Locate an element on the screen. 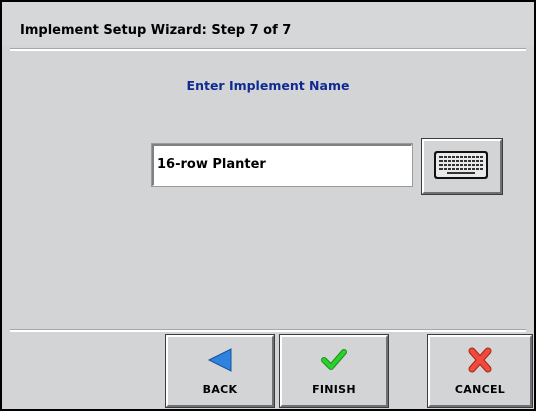 This screenshot has height=411, width=536. back-button-label: BACK is located at coordinates (220, 389).